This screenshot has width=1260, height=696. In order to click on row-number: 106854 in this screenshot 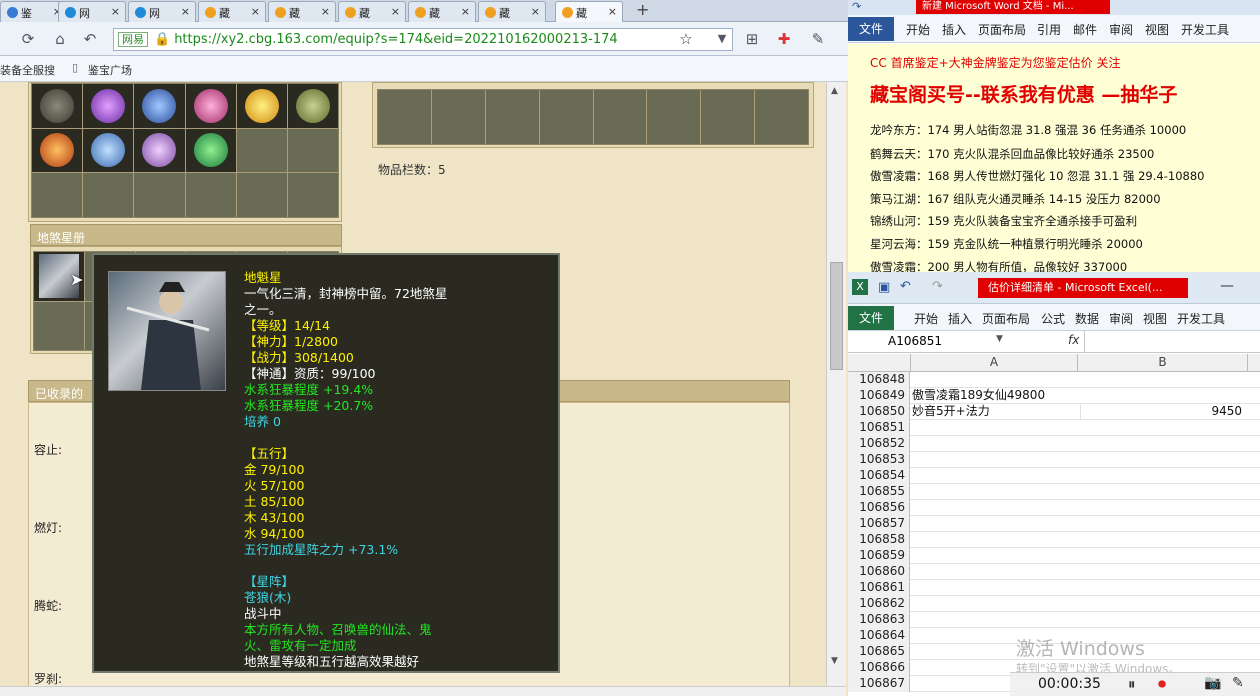, I will do `click(879, 476)`.